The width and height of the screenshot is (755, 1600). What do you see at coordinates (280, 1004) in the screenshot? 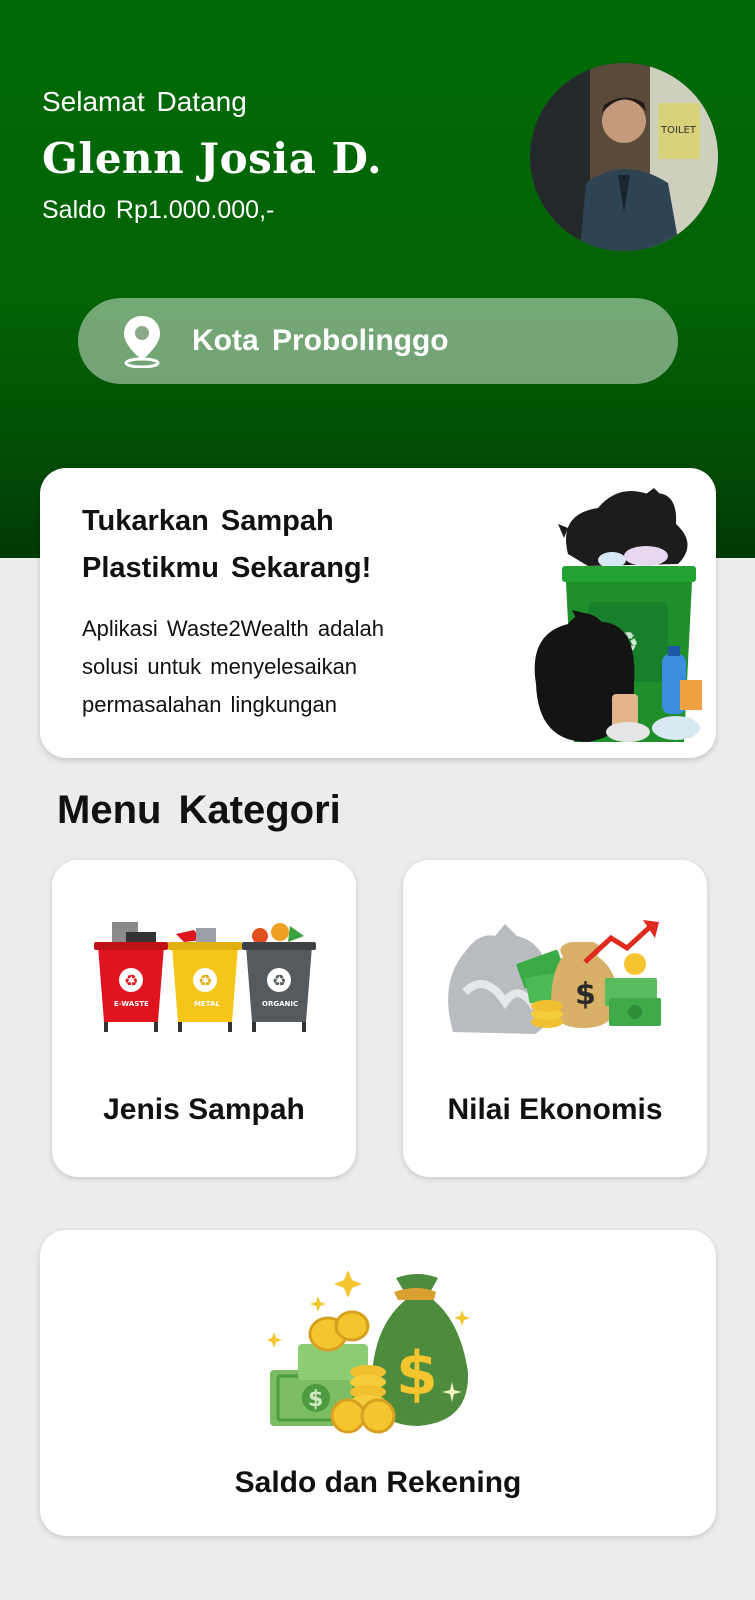
I see `bin-label-organic: ORGANIC` at bounding box center [280, 1004].